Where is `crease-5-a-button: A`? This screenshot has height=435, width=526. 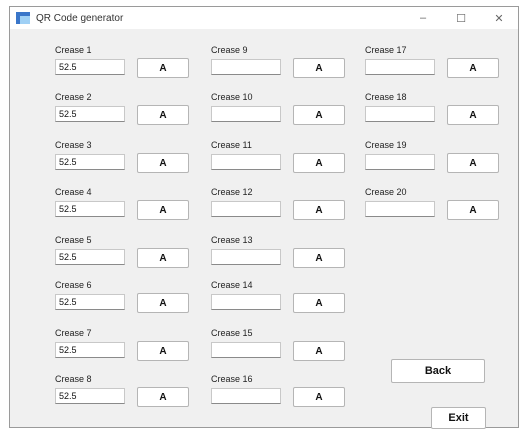 crease-5-a-button: A is located at coordinates (163, 258).